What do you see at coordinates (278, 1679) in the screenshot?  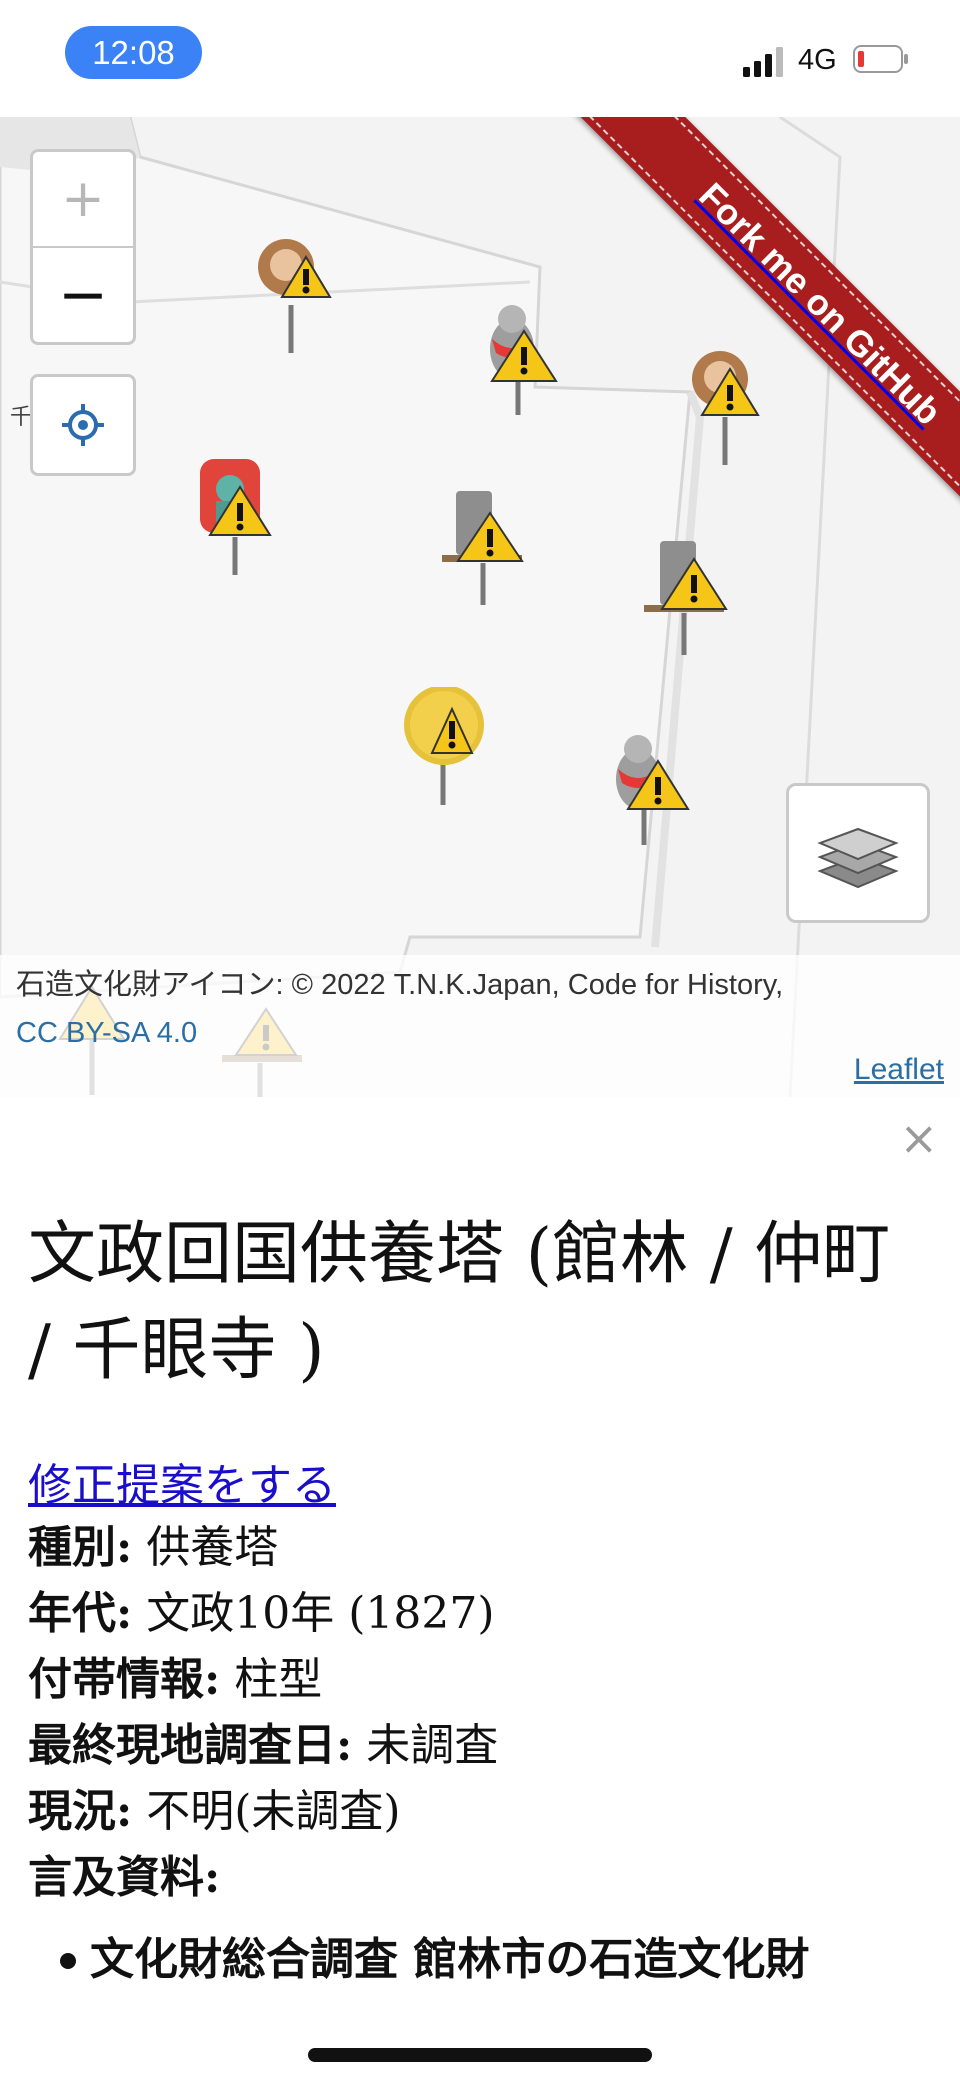 I see `field-value: 柱型` at bounding box center [278, 1679].